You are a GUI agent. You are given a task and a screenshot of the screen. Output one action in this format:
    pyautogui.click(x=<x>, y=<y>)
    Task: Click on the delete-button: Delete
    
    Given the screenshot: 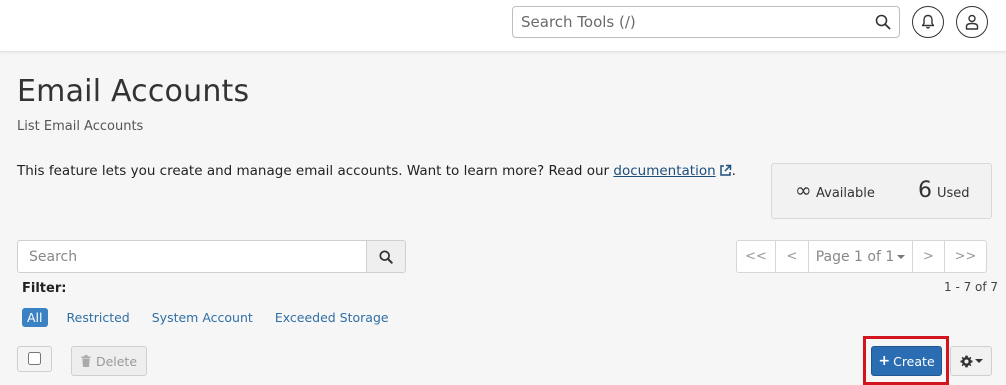 What is the action you would take?
    pyautogui.click(x=109, y=361)
    